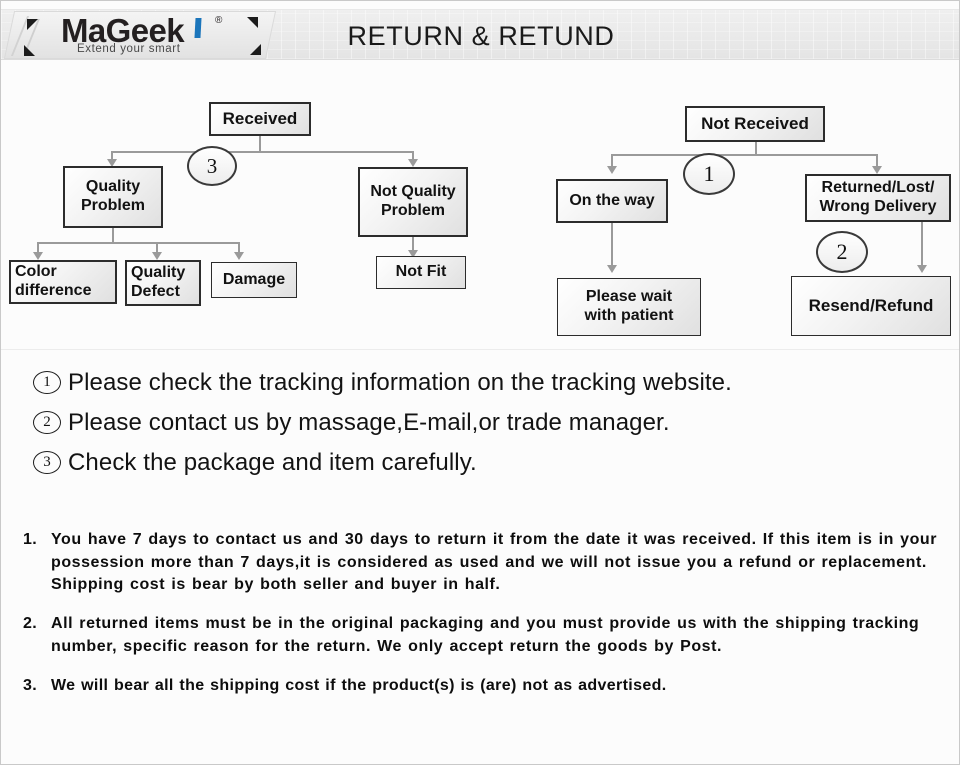 This screenshot has width=960, height=765. Describe the element at coordinates (612, 269) in the screenshot. I see `arrow-to-please-wait-icon` at that location.